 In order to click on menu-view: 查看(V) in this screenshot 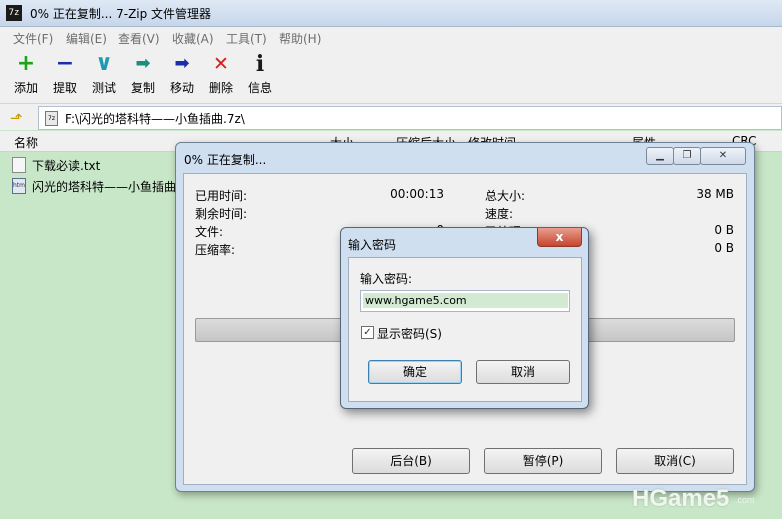, I will do `click(139, 38)`.